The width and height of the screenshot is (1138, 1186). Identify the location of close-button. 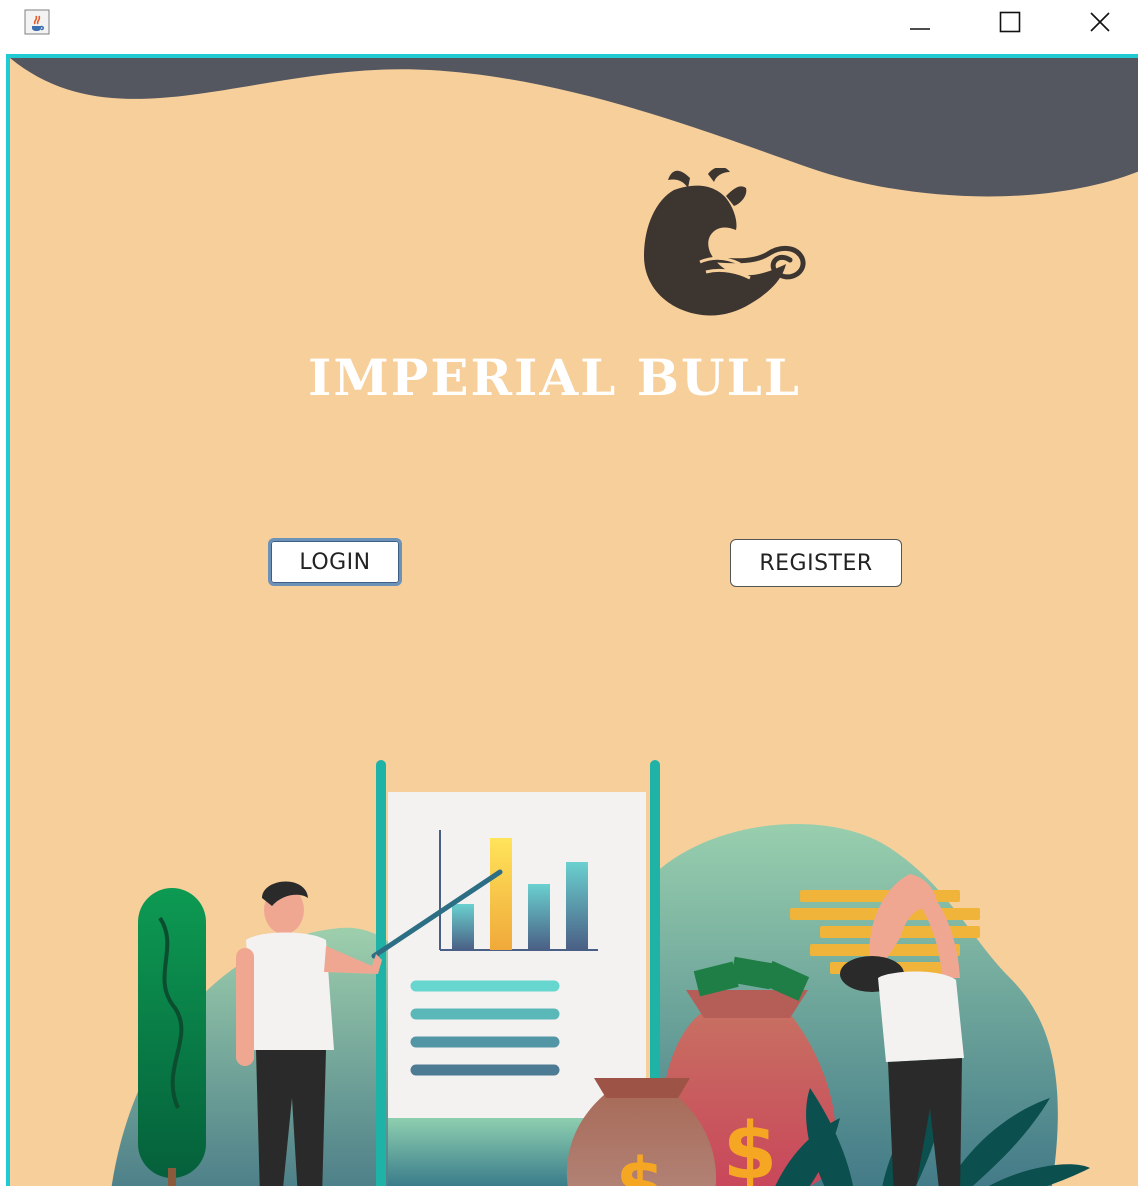
(1096, 22).